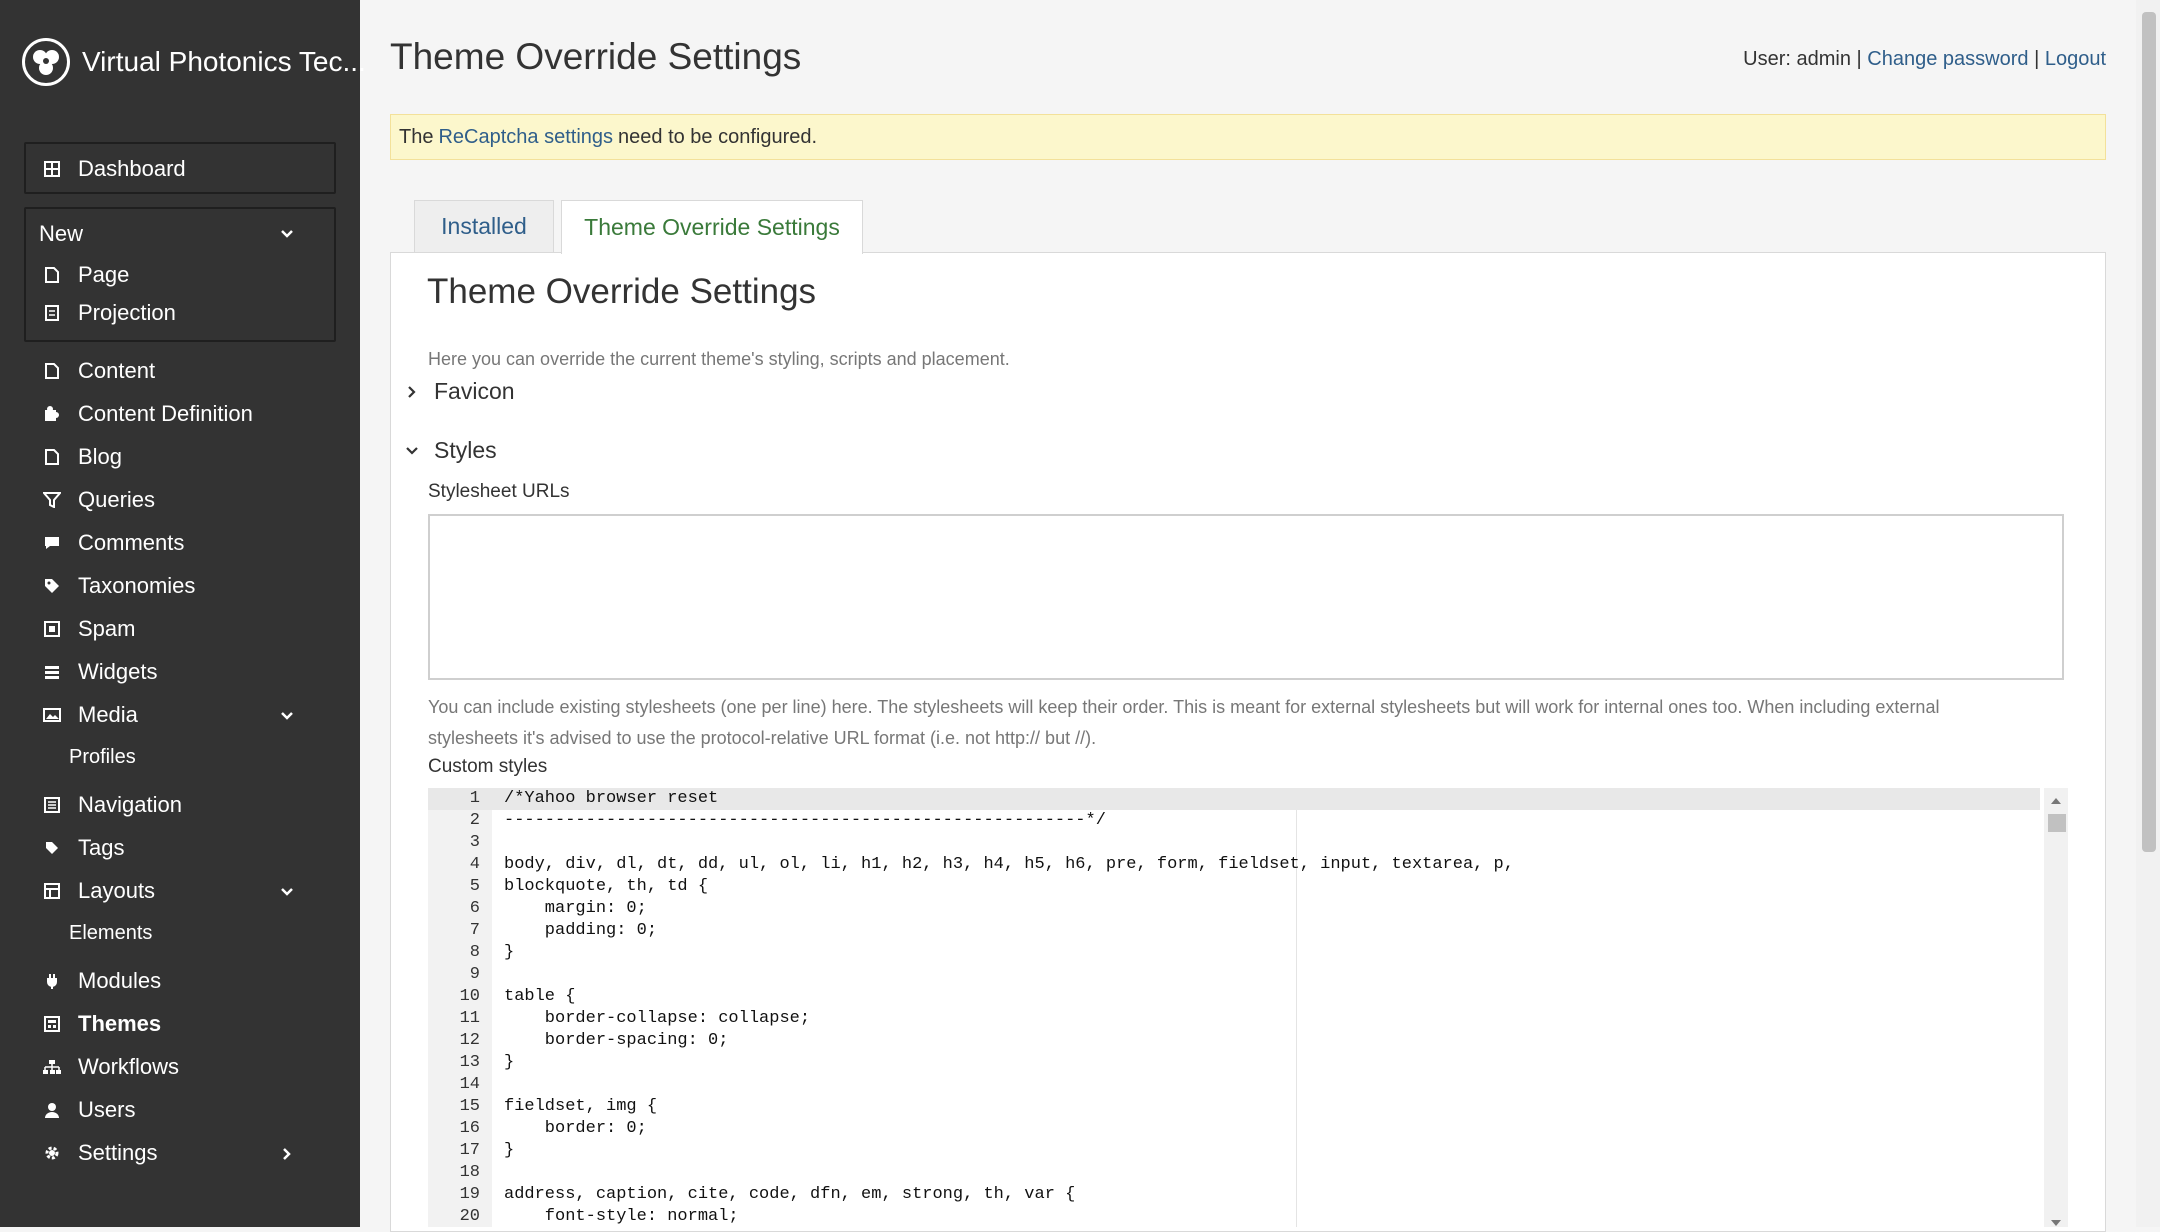 This screenshot has width=2160, height=1232. What do you see at coordinates (469, 1150) in the screenshot?
I see `line-number: 17` at bounding box center [469, 1150].